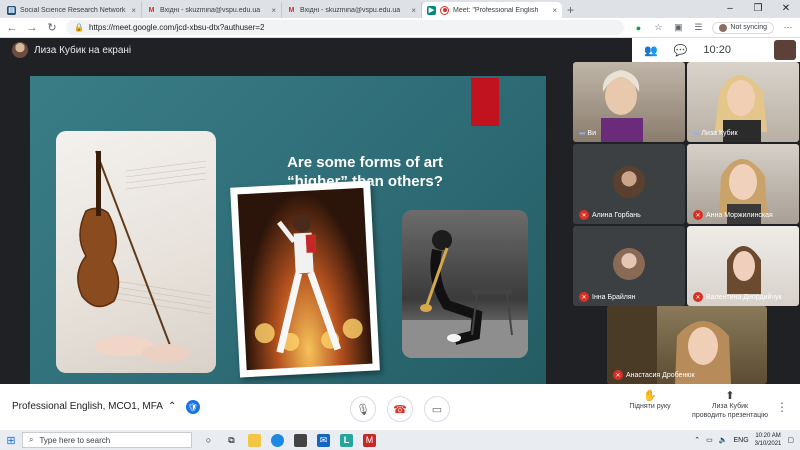 The width and height of the screenshot is (800, 450). I want to click on meeting-details-button: Professional English, МСО1, МFA ⌃, so click(94, 406).